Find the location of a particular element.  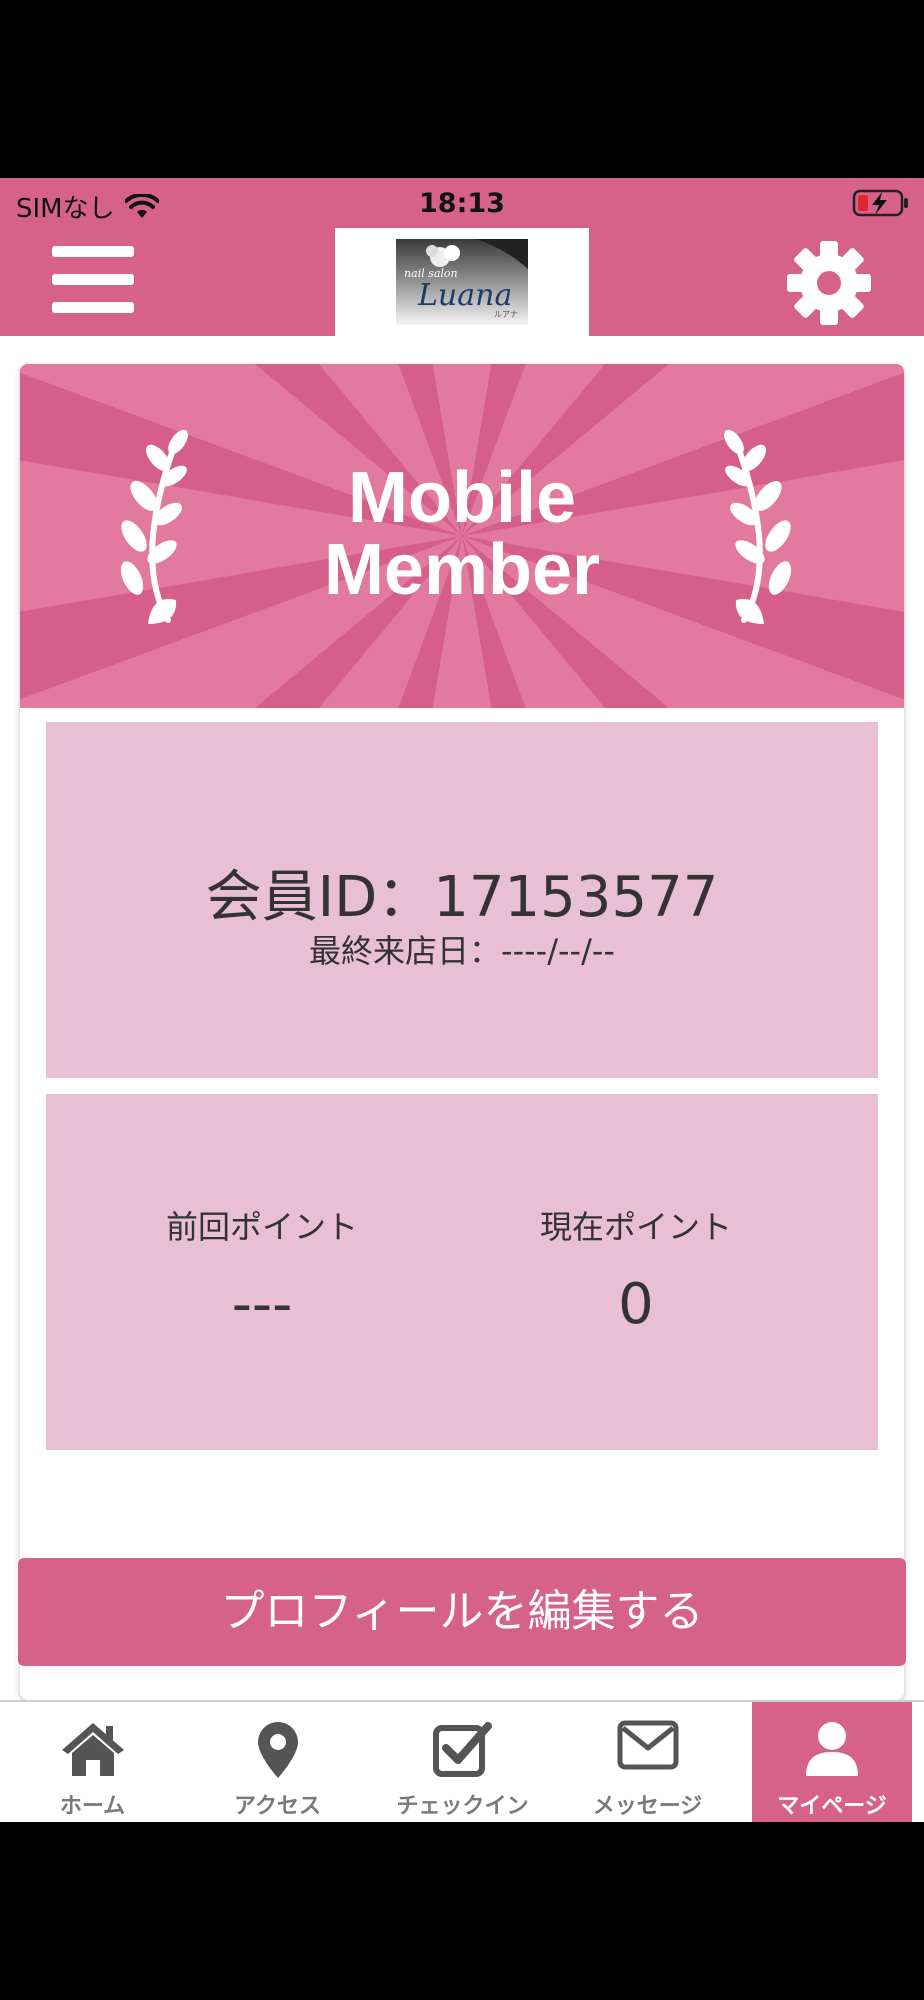

previous-points-value: --- is located at coordinates (262, 1304).